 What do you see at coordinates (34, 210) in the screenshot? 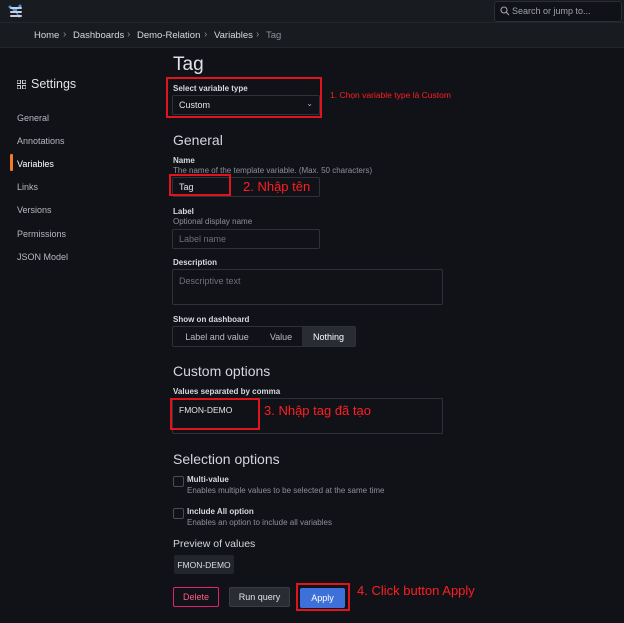
I see `sidebar-item-versions: Versions` at bounding box center [34, 210].